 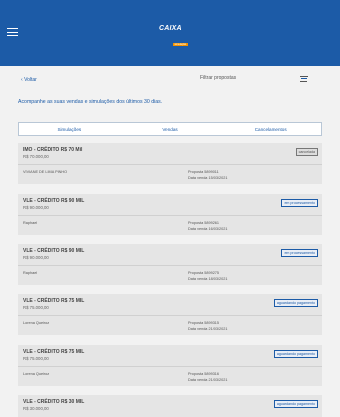 What do you see at coordinates (204, 323) in the screenshot?
I see `card-proposal: Proposta 5899315` at bounding box center [204, 323].